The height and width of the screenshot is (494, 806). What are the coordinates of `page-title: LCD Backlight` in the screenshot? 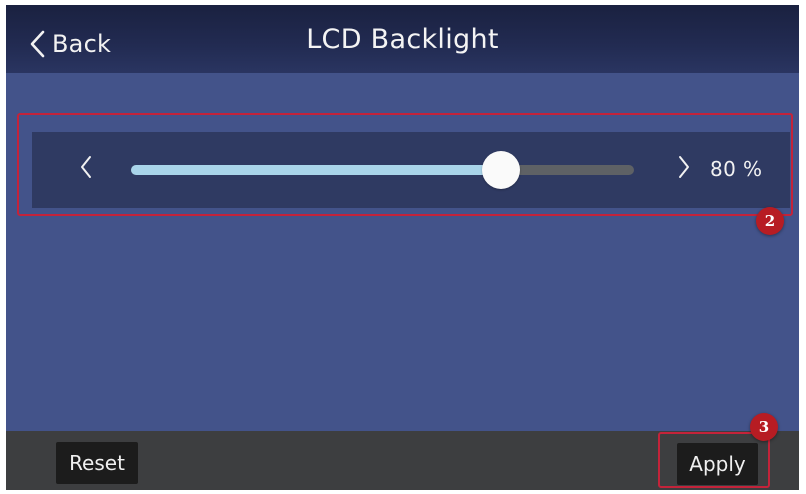 It's located at (402, 39).